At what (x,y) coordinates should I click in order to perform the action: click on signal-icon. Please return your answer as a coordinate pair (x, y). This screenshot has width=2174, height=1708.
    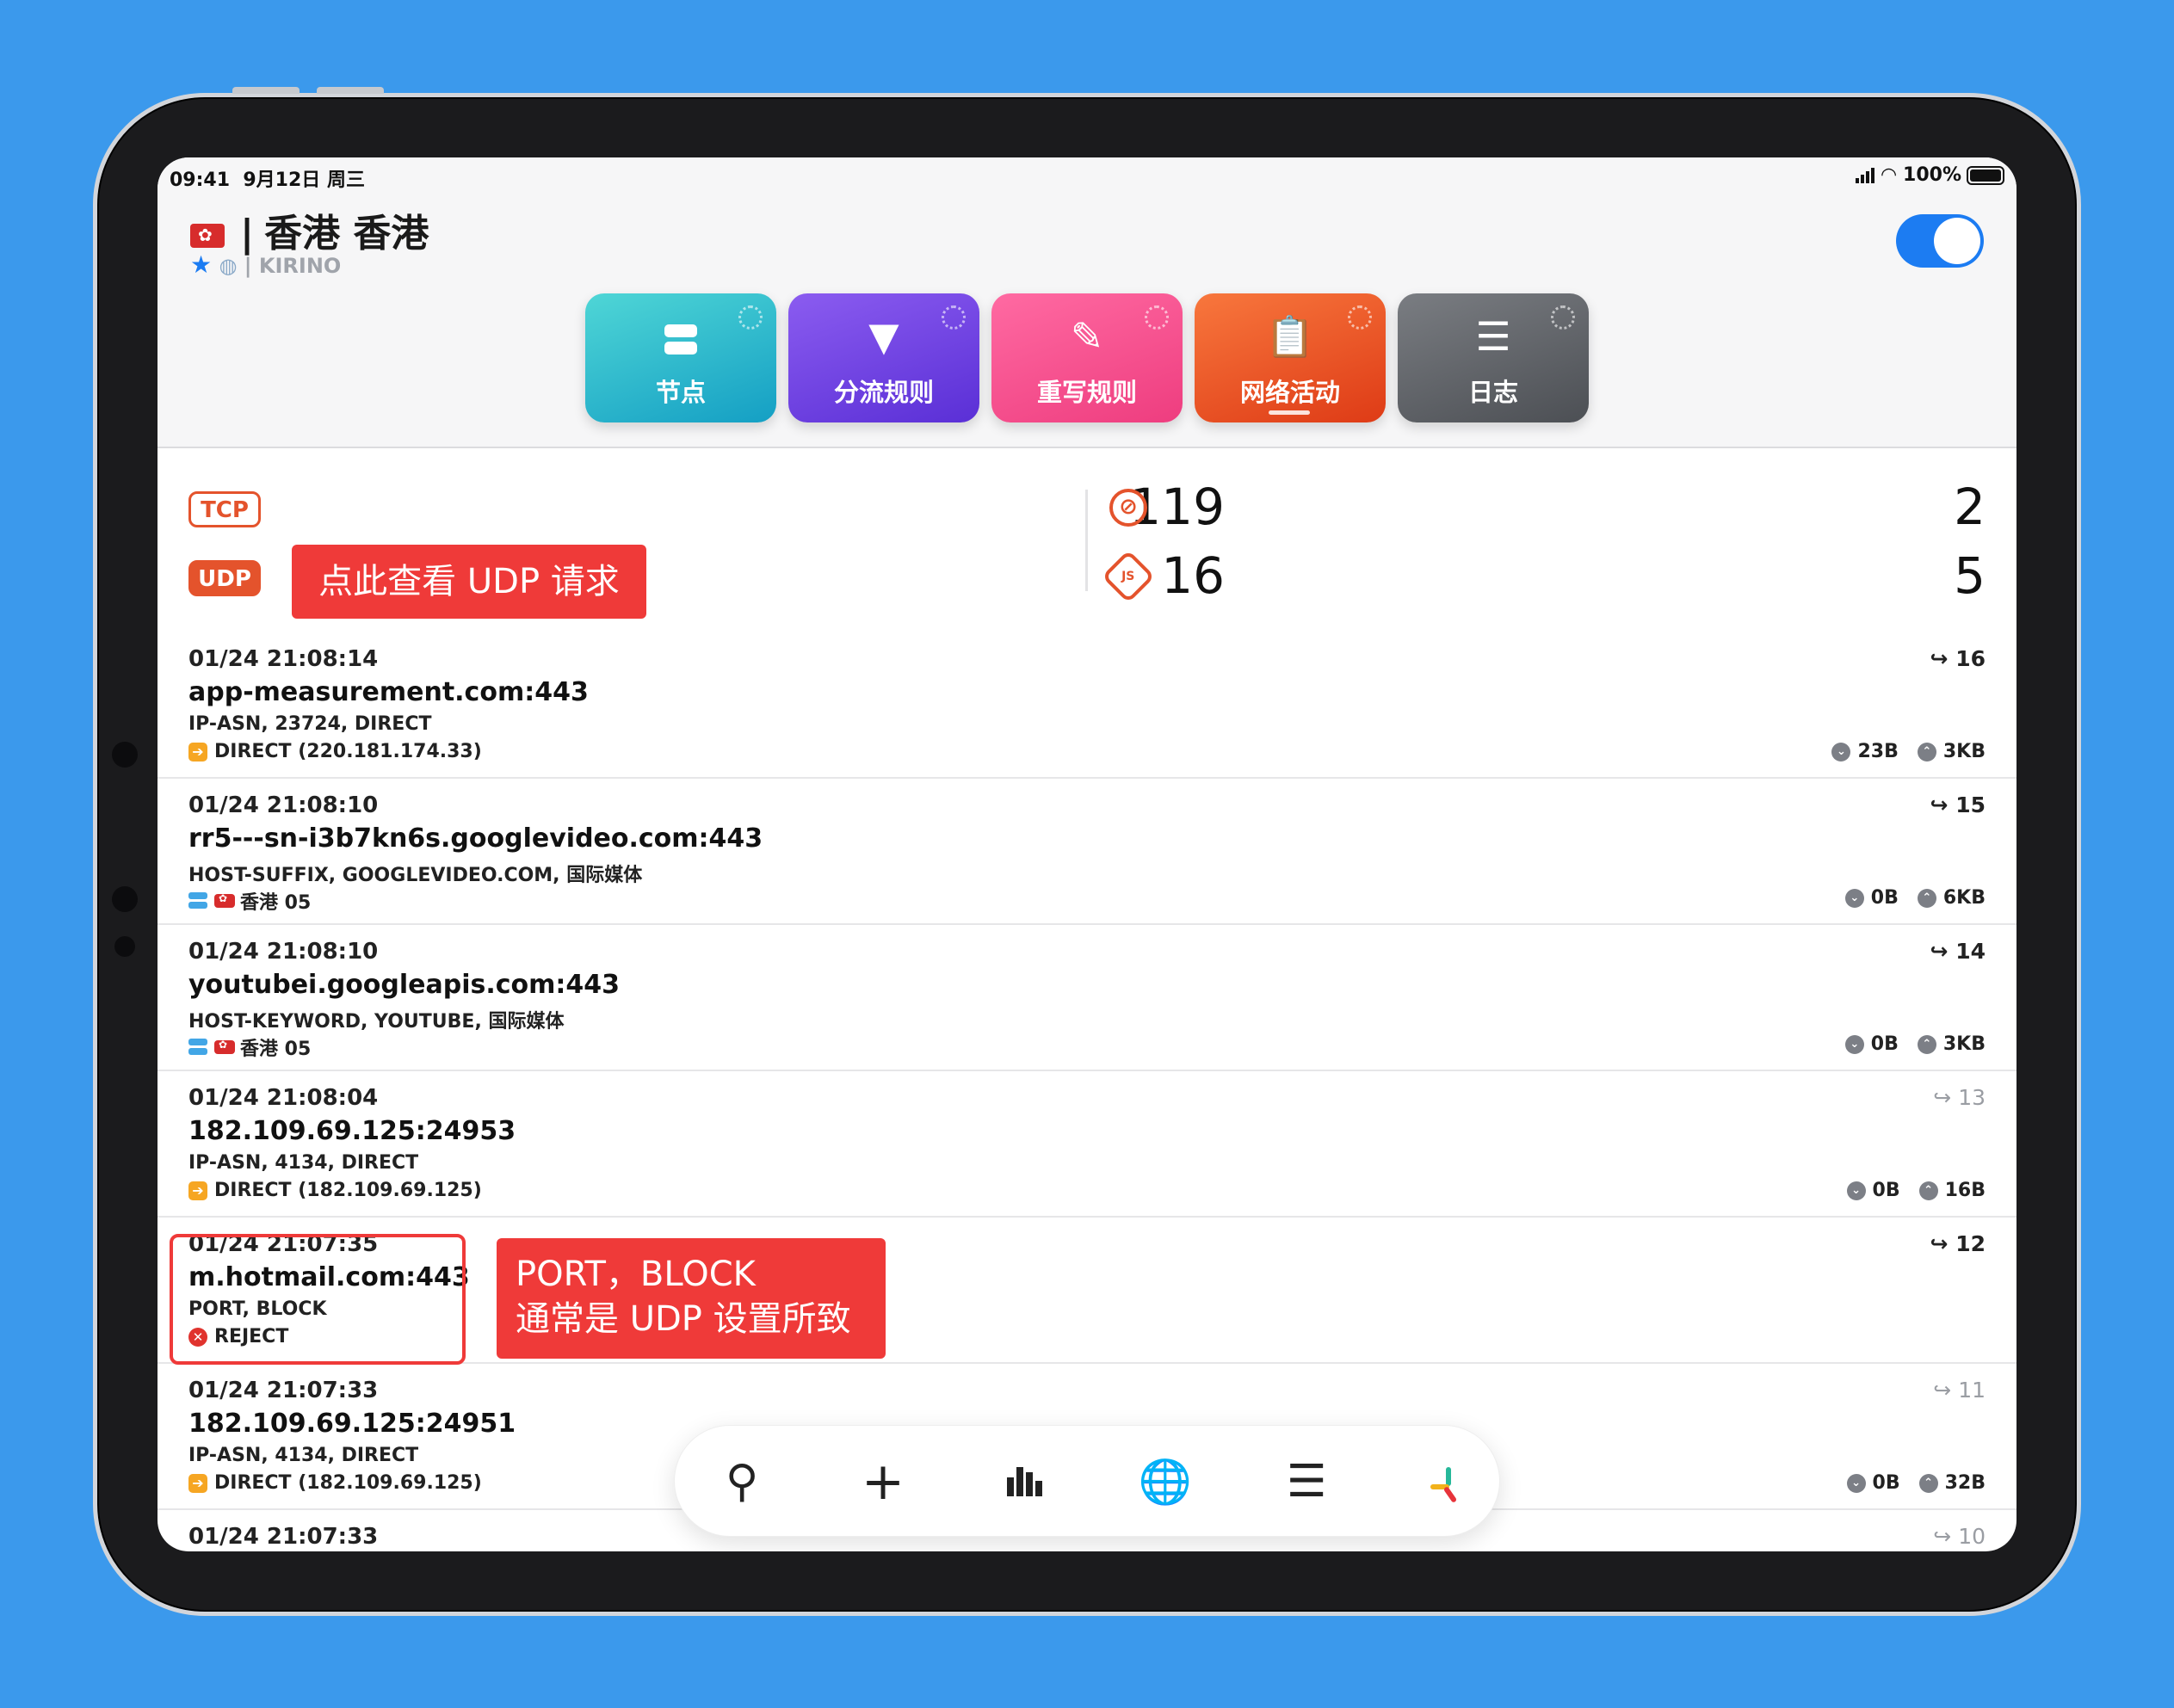
    Looking at the image, I should click on (1866, 175).